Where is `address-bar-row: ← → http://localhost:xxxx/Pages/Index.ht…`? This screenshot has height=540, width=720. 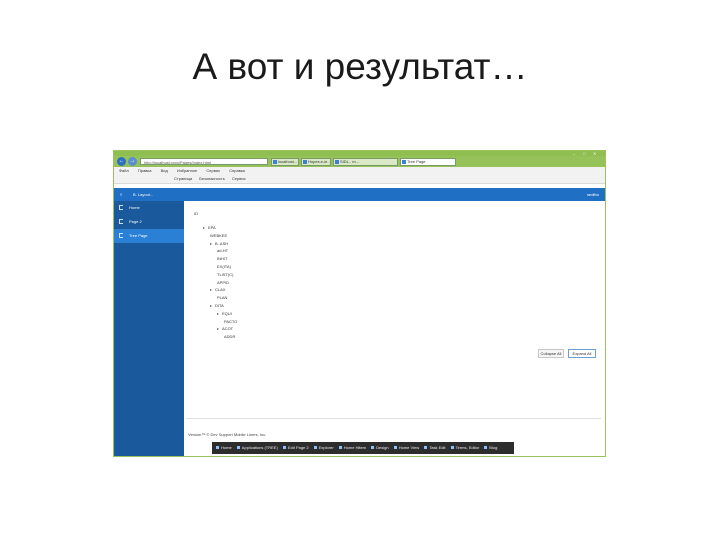 address-bar-row: ← → http://localhost:xxxx/Pages/Index.ht… is located at coordinates (359, 161).